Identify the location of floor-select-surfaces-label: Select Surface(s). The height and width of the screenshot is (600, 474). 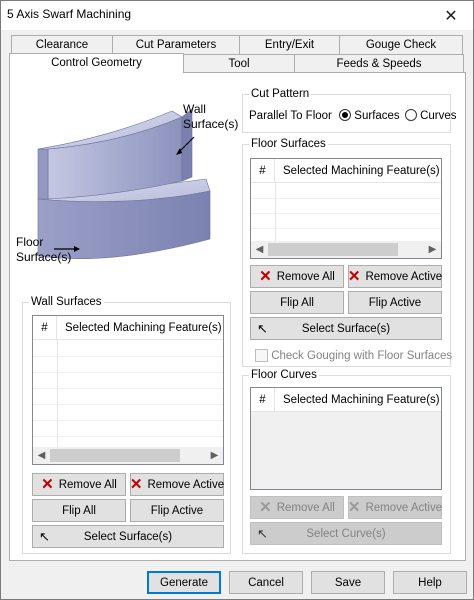
(346, 328).